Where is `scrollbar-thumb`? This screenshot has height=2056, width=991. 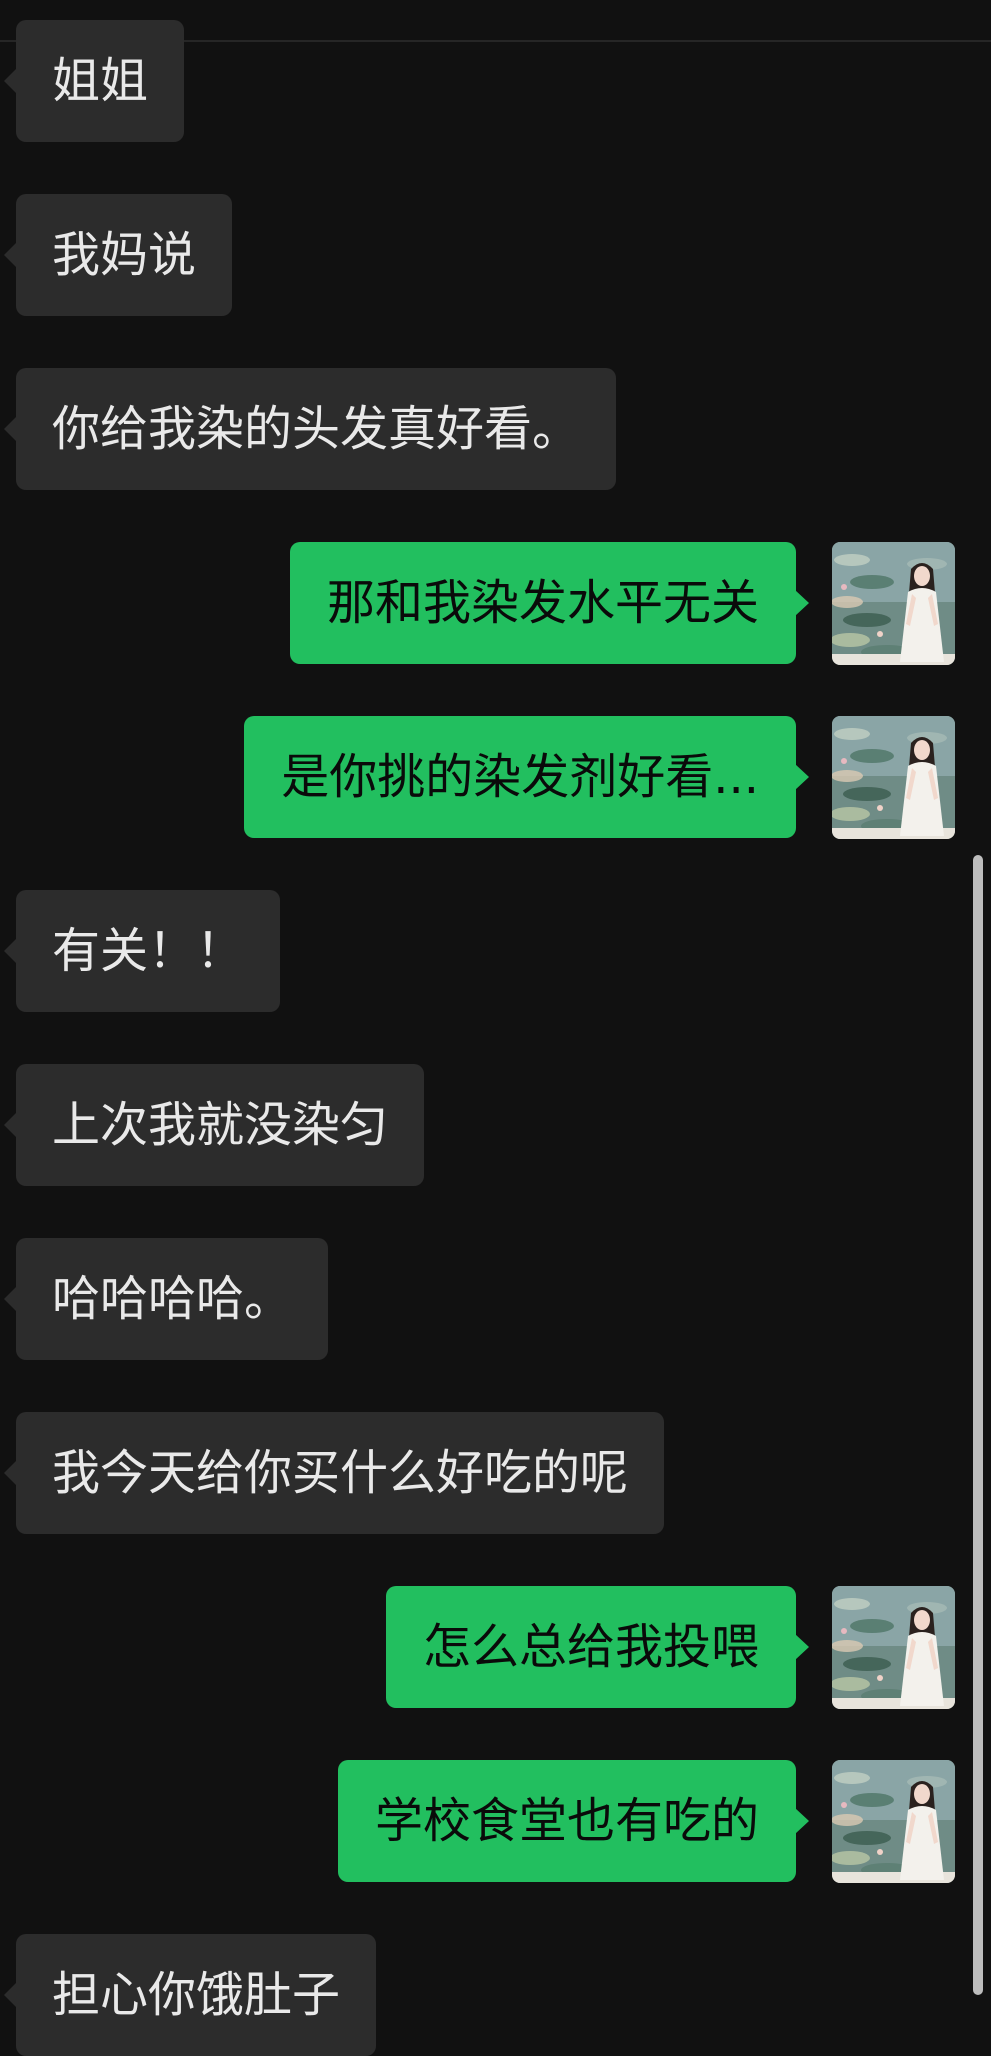 scrollbar-thumb is located at coordinates (978, 1425).